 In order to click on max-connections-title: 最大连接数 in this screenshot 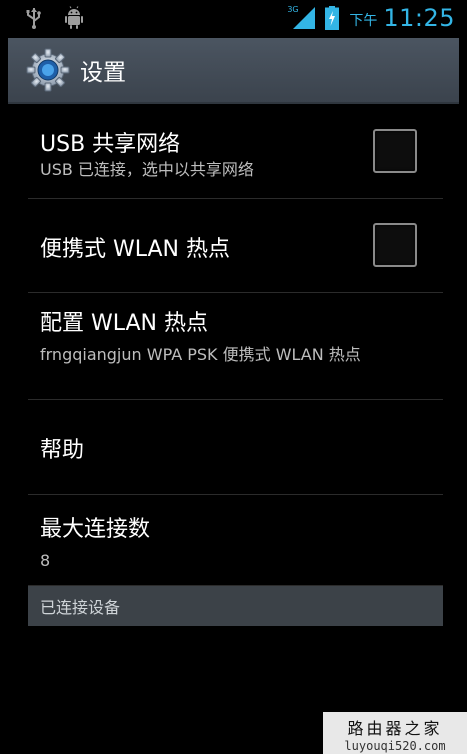, I will do `click(95, 529)`.